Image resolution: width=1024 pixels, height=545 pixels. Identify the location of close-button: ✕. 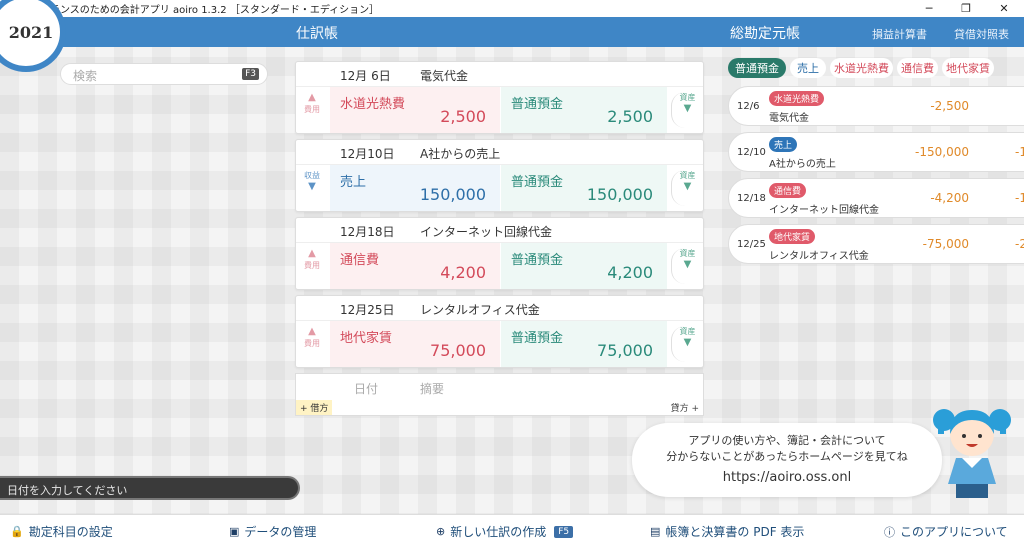
(1004, 8).